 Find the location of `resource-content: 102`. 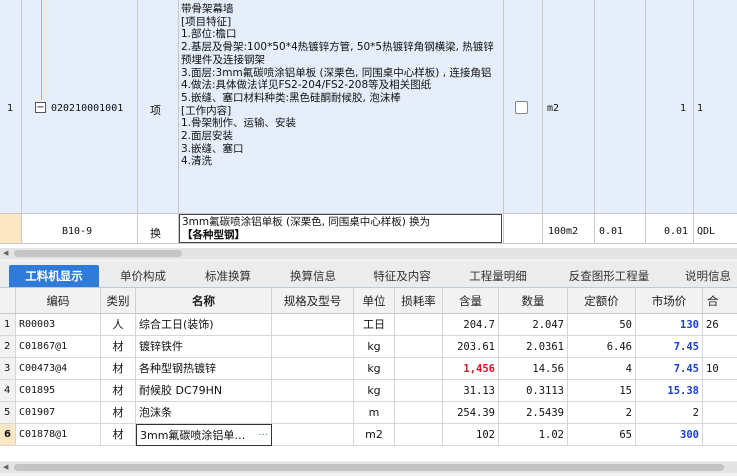

resource-content: 102 is located at coordinates (471, 435).